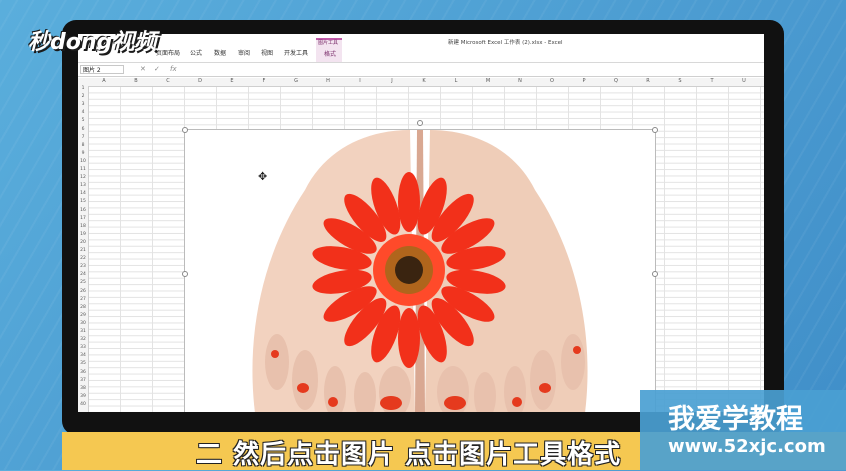  I want to click on row-label: 36, so click(83, 372).